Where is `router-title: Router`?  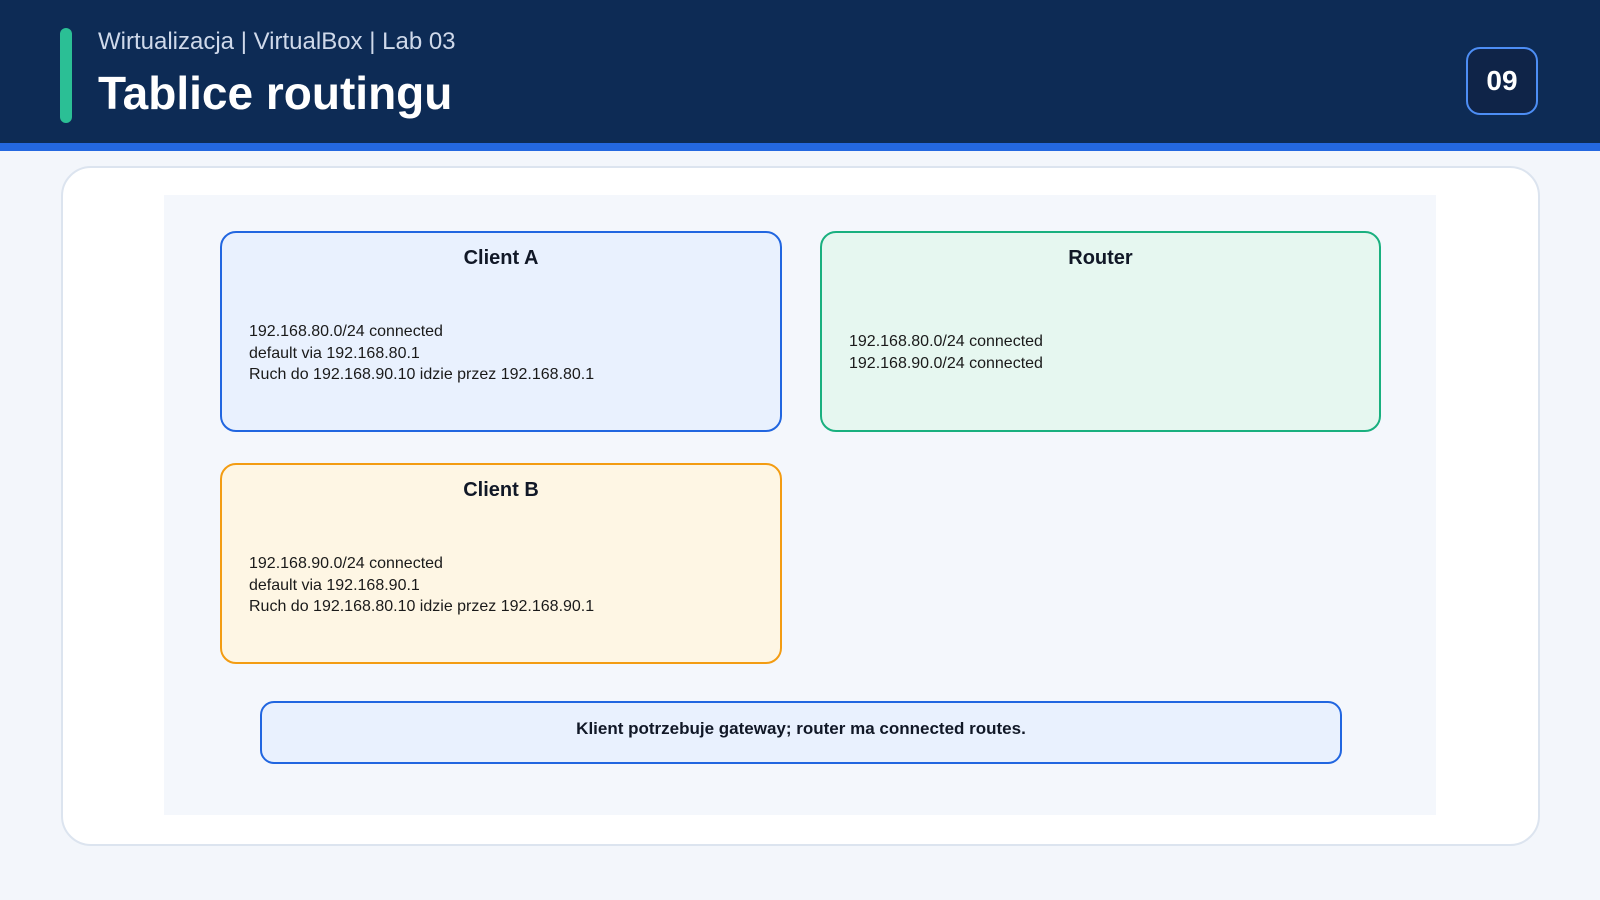
router-title: Router is located at coordinates (1100, 258).